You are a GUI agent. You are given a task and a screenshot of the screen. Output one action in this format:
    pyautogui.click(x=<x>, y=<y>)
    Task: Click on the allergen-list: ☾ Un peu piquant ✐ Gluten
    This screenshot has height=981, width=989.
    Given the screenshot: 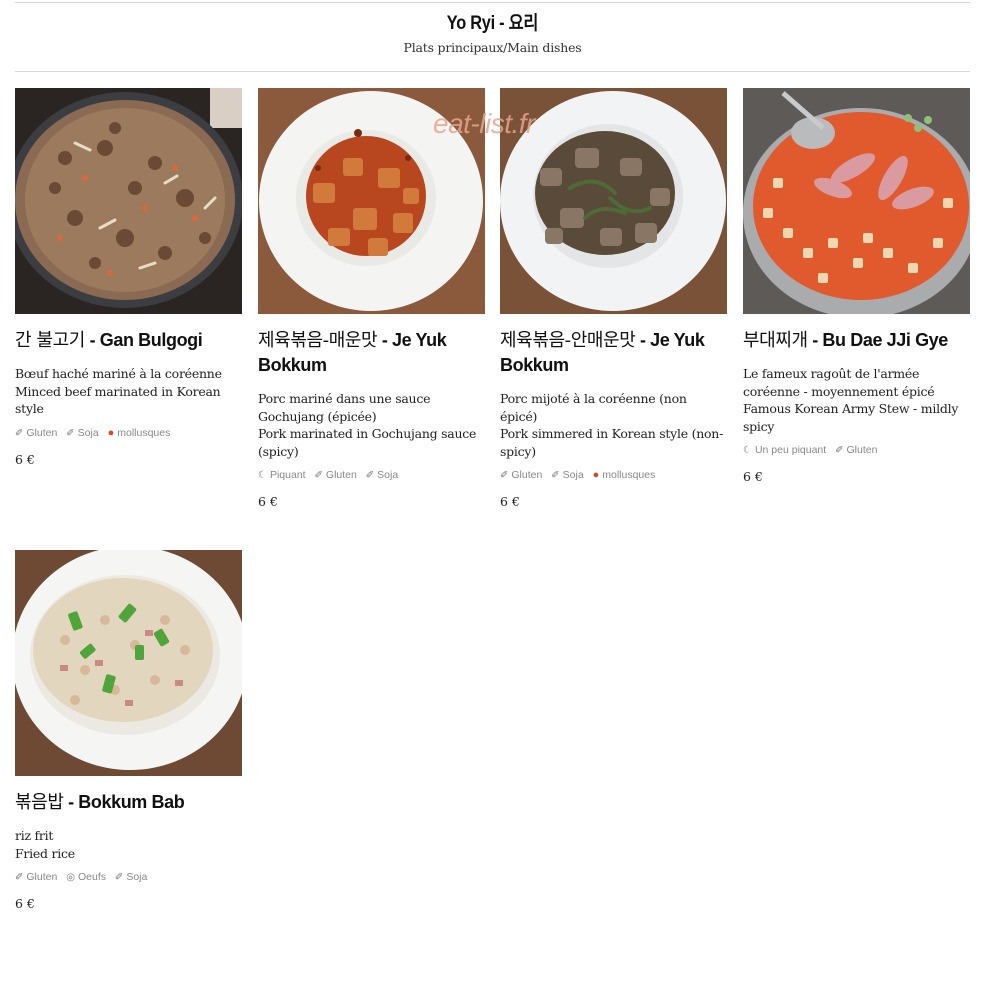 What is the action you would take?
    pyautogui.click(x=856, y=450)
    